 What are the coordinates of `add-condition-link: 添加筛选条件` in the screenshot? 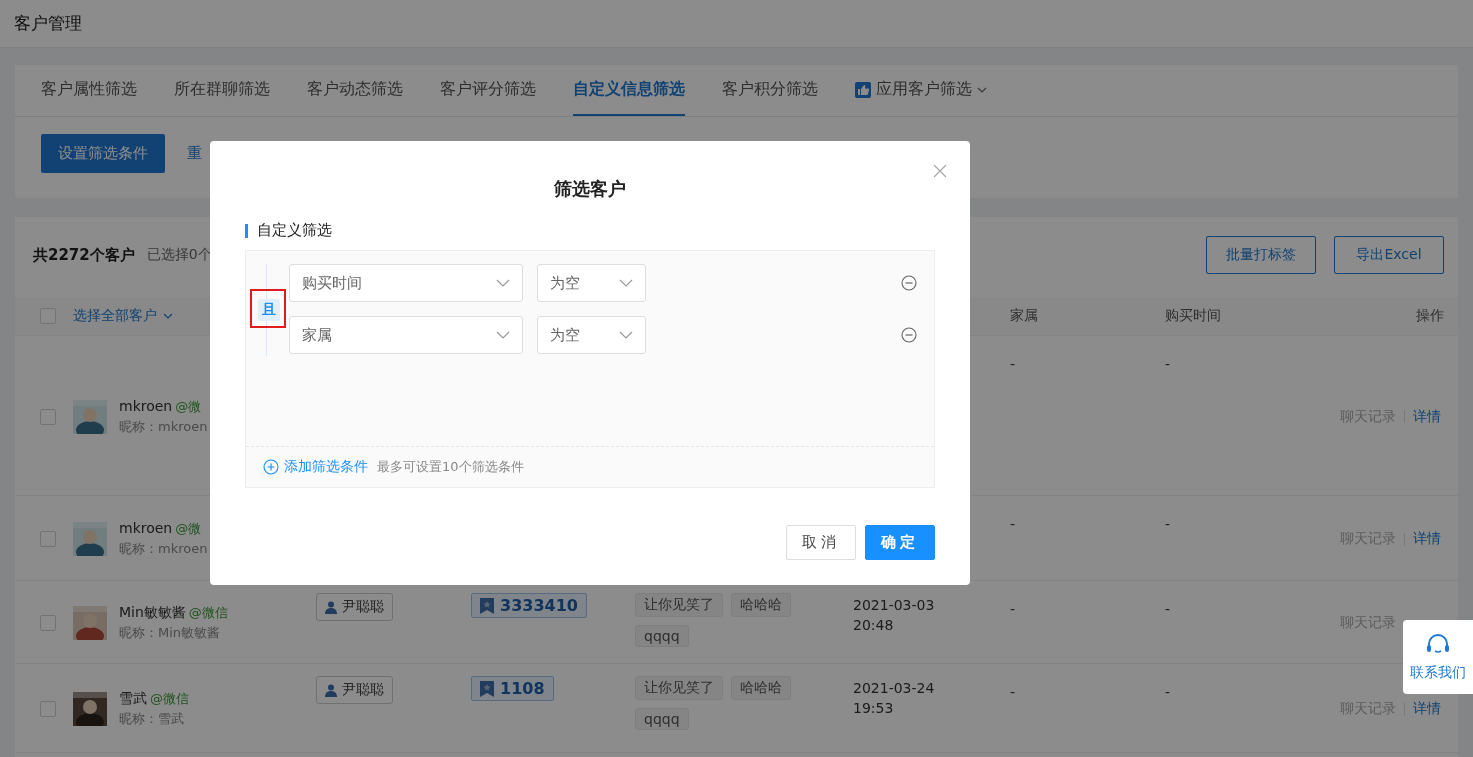 It's located at (315, 467).